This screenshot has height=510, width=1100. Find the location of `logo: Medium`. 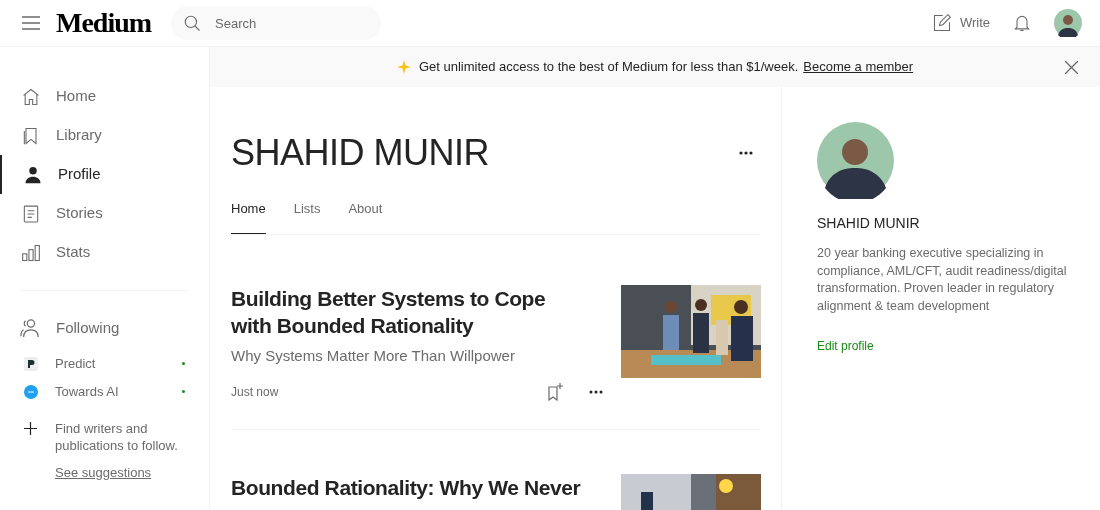

logo: Medium is located at coordinates (104, 23).